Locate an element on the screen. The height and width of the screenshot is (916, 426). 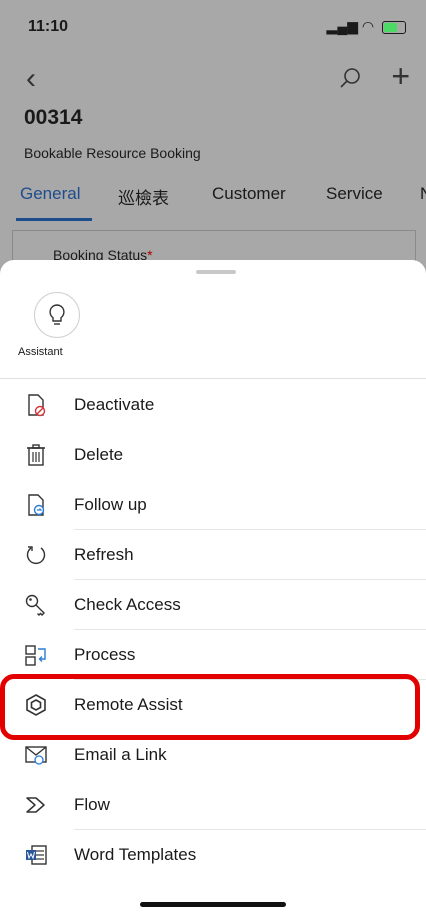
search-icon is located at coordinates (350, 80).